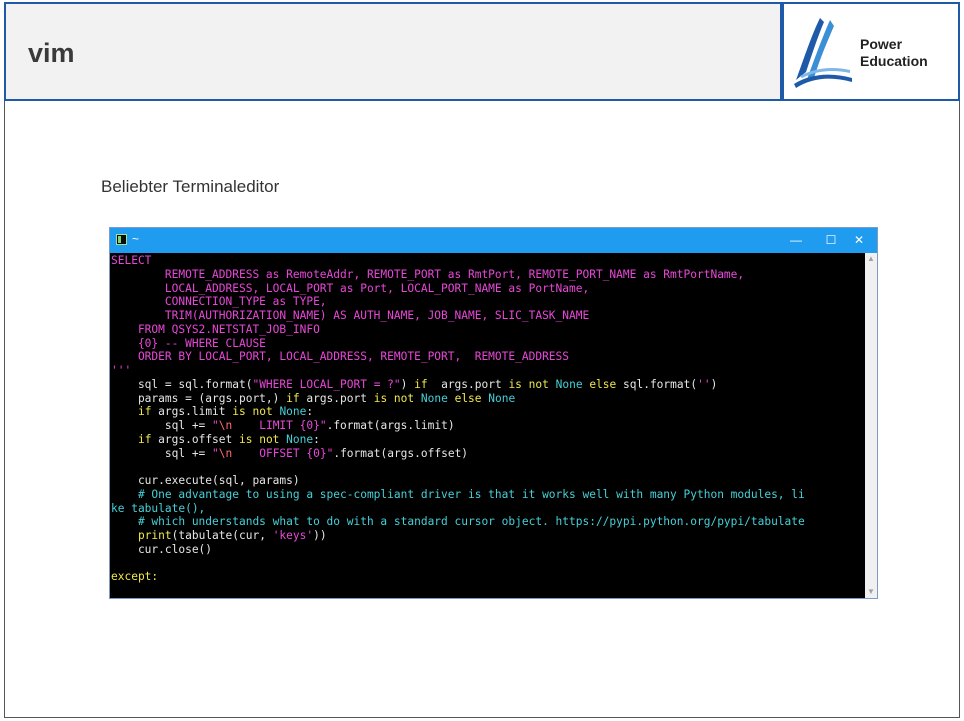  I want to click on code-token: args.limit, so click(192, 412).